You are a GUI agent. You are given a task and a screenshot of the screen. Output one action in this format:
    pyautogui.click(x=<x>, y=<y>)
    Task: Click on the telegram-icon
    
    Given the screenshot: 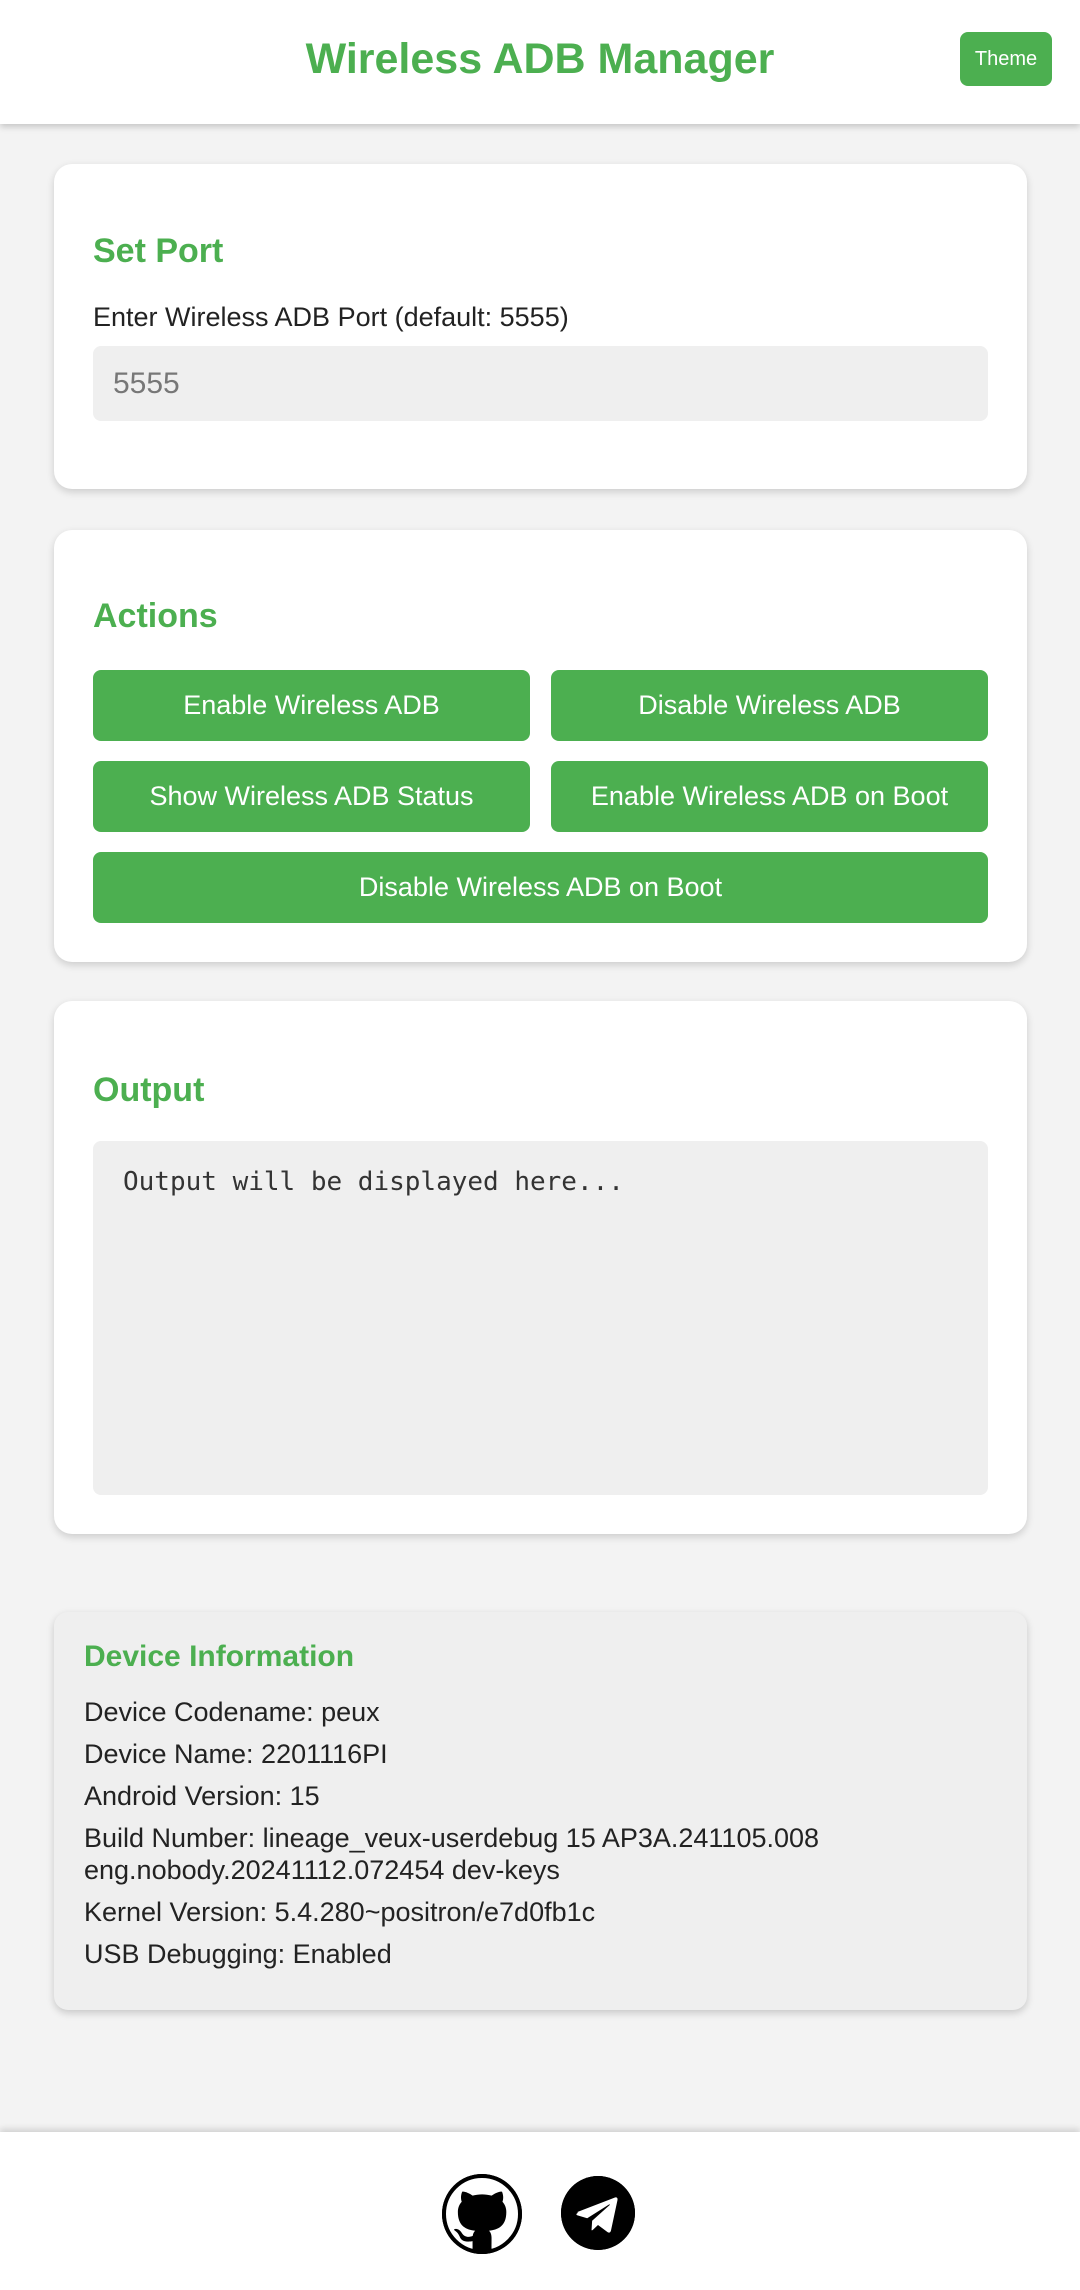 What is the action you would take?
    pyautogui.click(x=598, y=2213)
    